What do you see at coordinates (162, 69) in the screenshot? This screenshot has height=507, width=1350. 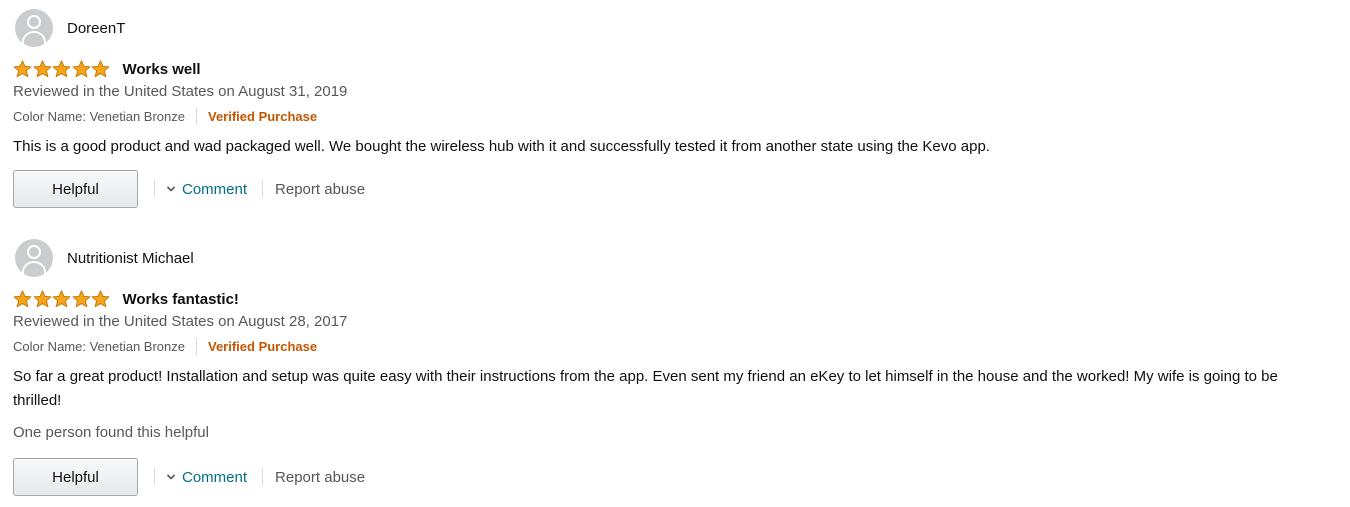 I see `review-title: Works well` at bounding box center [162, 69].